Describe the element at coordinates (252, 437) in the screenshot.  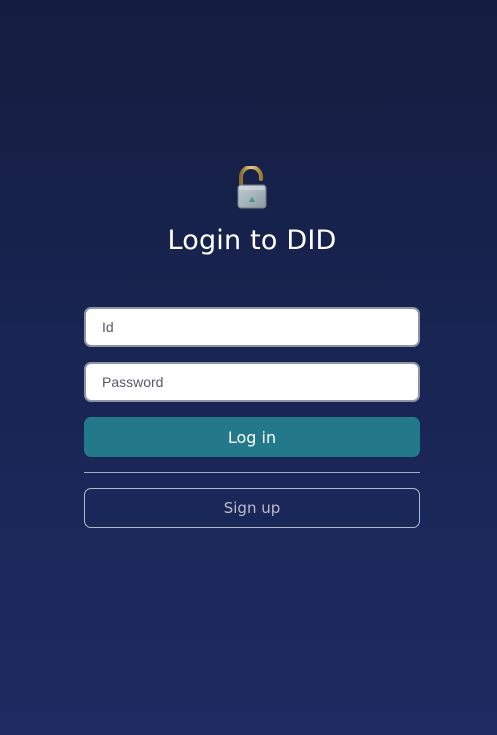
I see `login-button: Log in` at that location.